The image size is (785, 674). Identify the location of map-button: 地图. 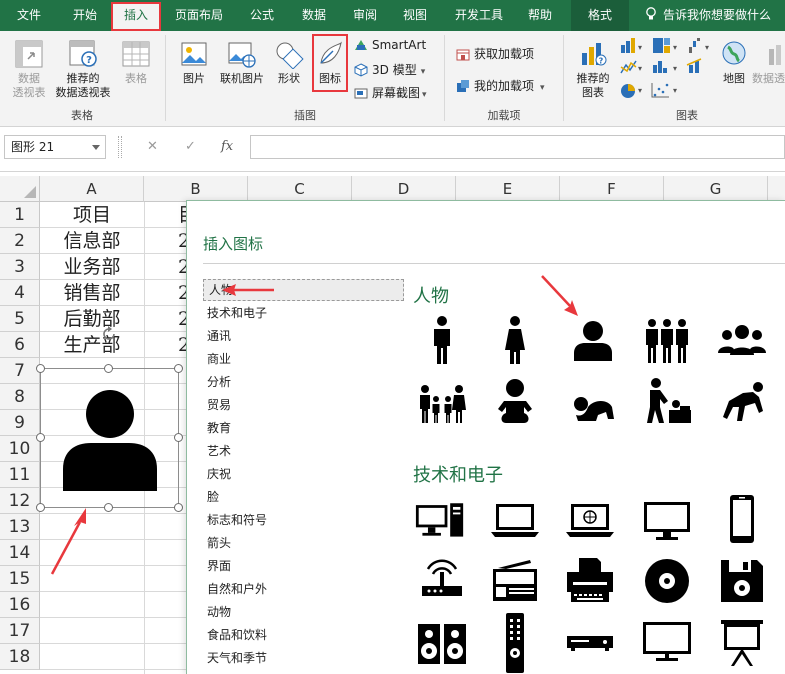
(734, 62).